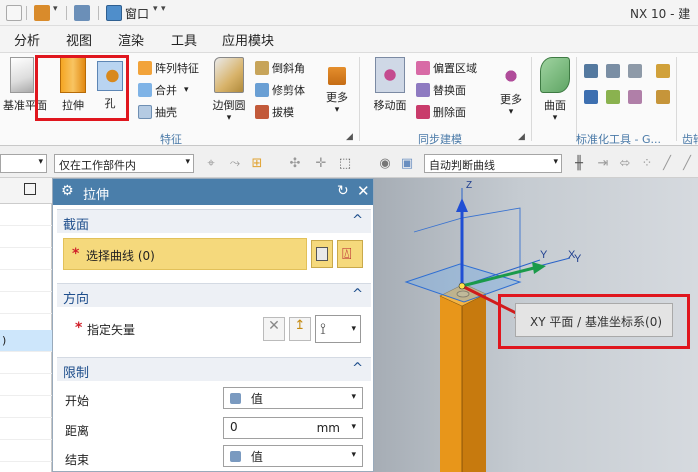 This screenshot has width=698, height=472. Describe the element at coordinates (407, 164) in the screenshot. I see `solid-body-icon: ▣` at that location.